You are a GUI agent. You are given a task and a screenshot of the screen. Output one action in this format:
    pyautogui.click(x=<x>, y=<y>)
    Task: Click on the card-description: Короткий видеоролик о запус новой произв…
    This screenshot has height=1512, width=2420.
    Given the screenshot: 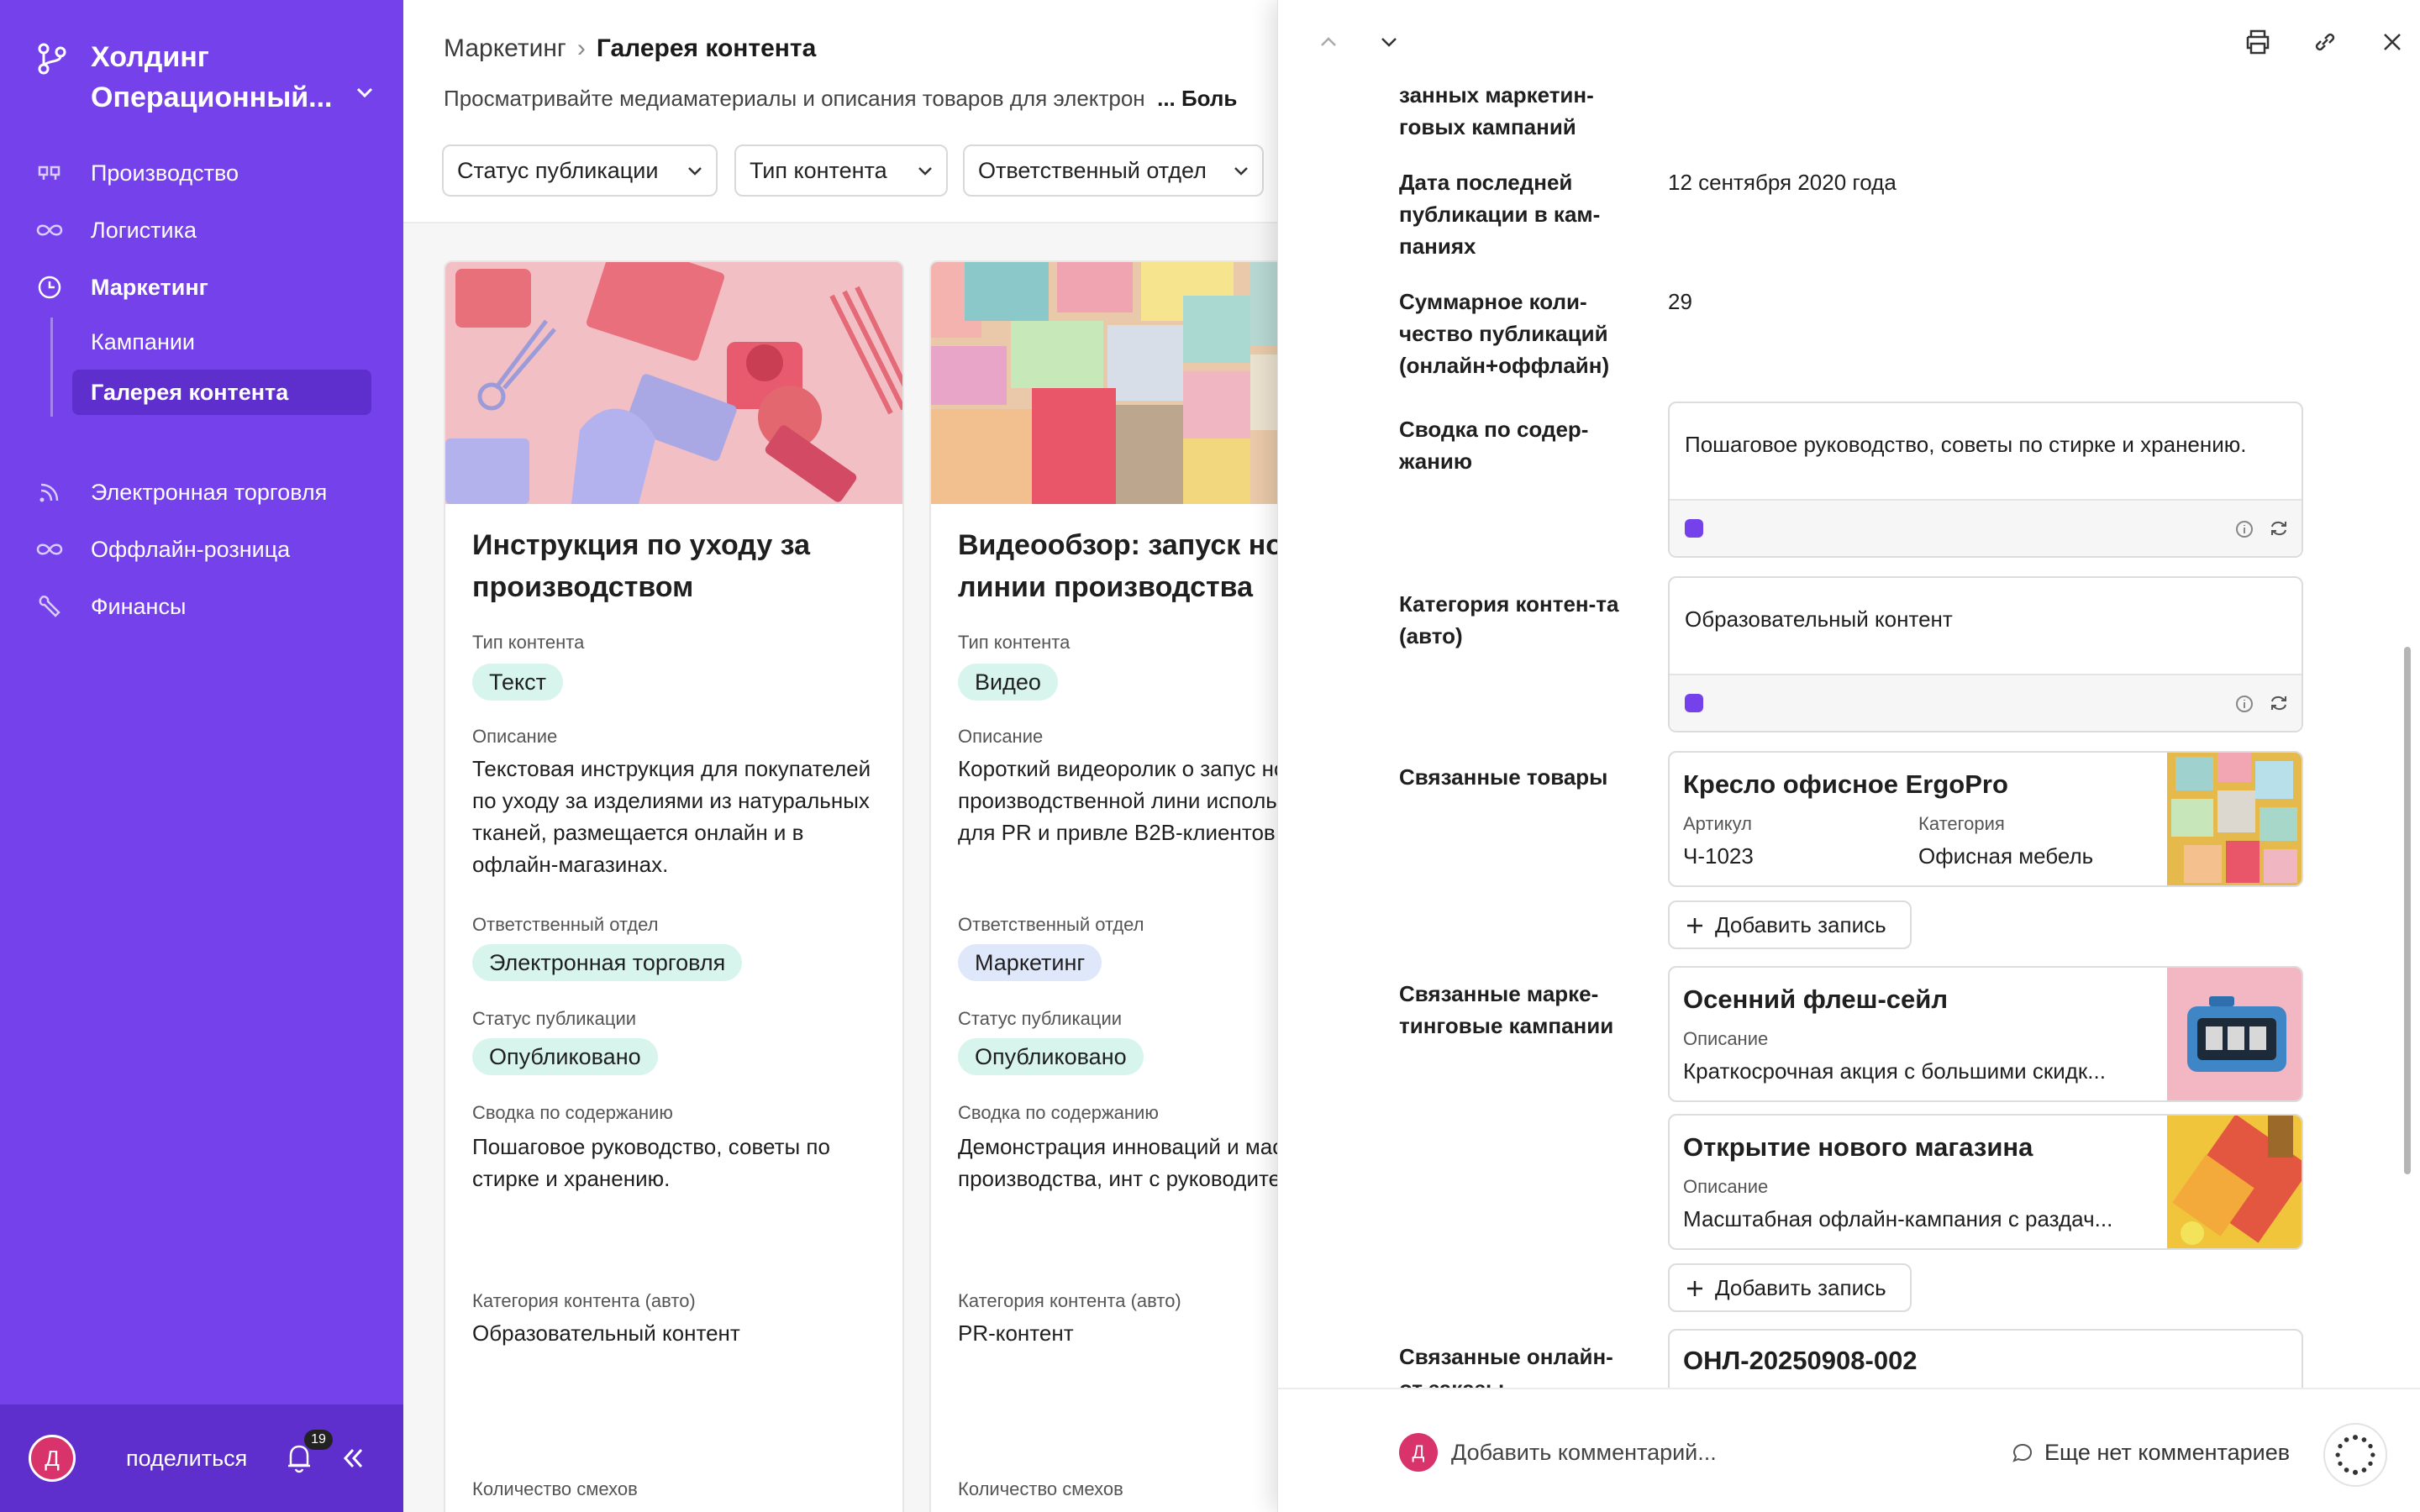 What is the action you would take?
    pyautogui.click(x=1117, y=800)
    